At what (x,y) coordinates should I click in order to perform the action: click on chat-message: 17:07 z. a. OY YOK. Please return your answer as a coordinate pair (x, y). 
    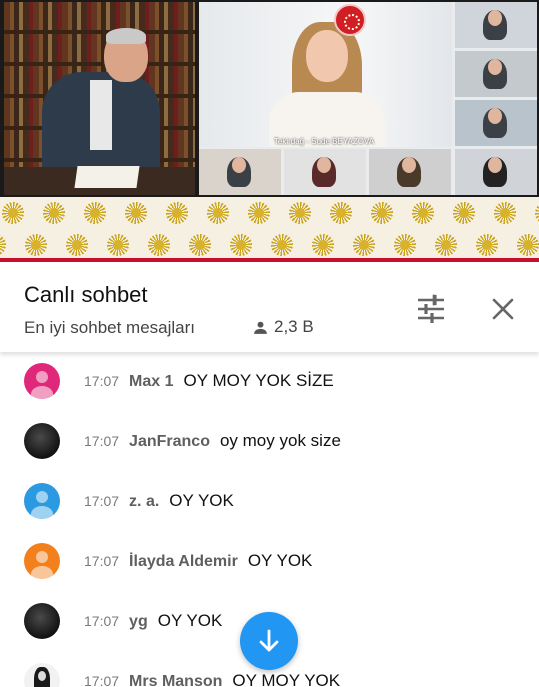
    Looking at the image, I should click on (269, 502).